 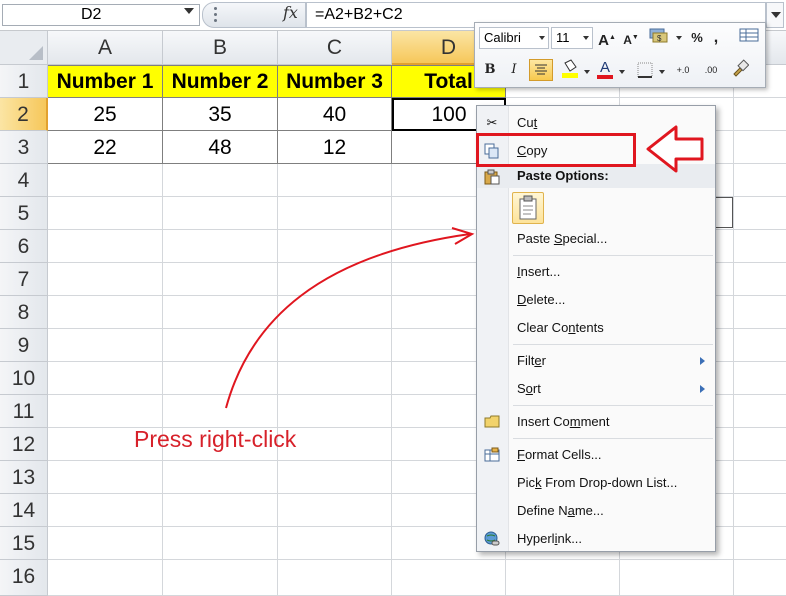 What do you see at coordinates (24, 510) in the screenshot?
I see `row-header-14: 14` at bounding box center [24, 510].